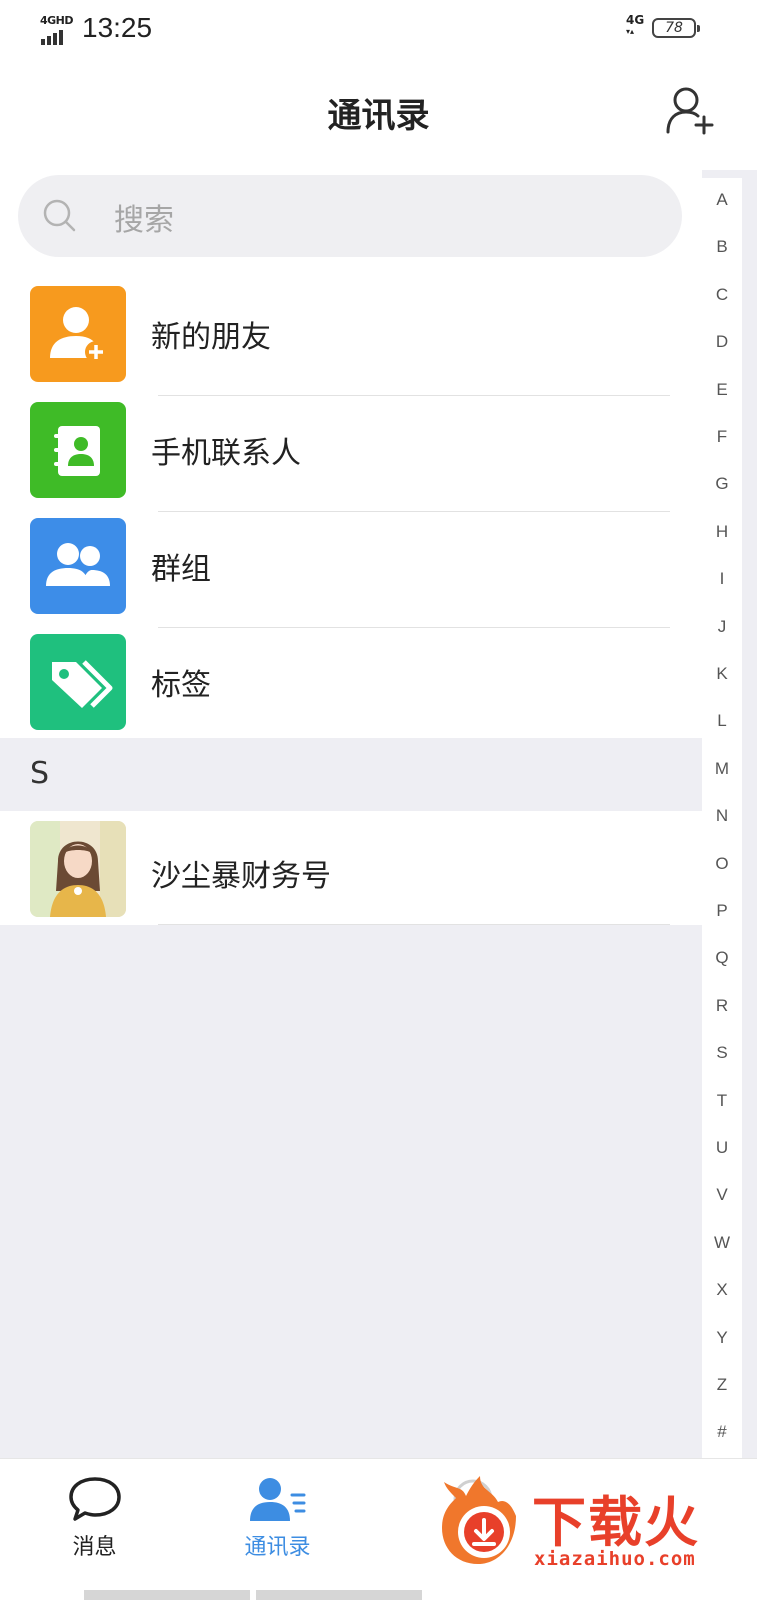 The image size is (757, 1601). I want to click on index-letter: Q, so click(722, 958).